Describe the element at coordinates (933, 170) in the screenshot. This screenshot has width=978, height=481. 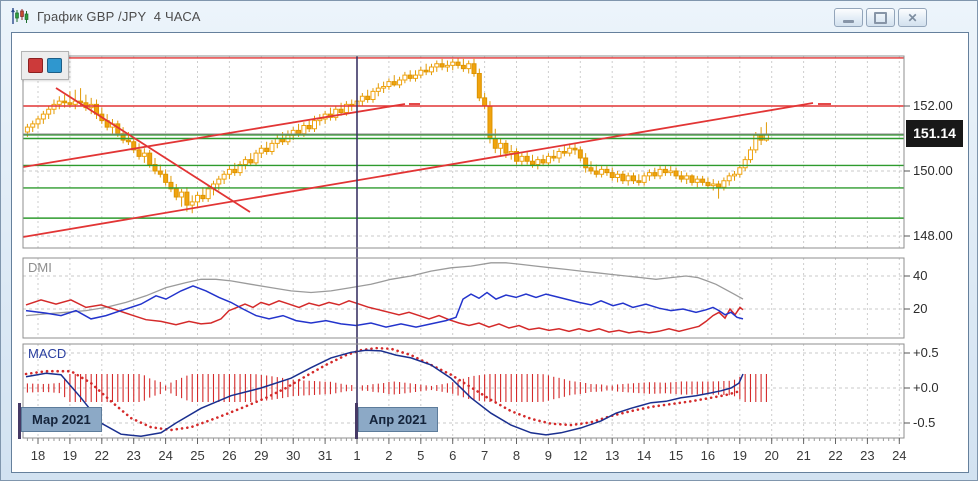
I see `price-axis-label: 150.00` at that location.